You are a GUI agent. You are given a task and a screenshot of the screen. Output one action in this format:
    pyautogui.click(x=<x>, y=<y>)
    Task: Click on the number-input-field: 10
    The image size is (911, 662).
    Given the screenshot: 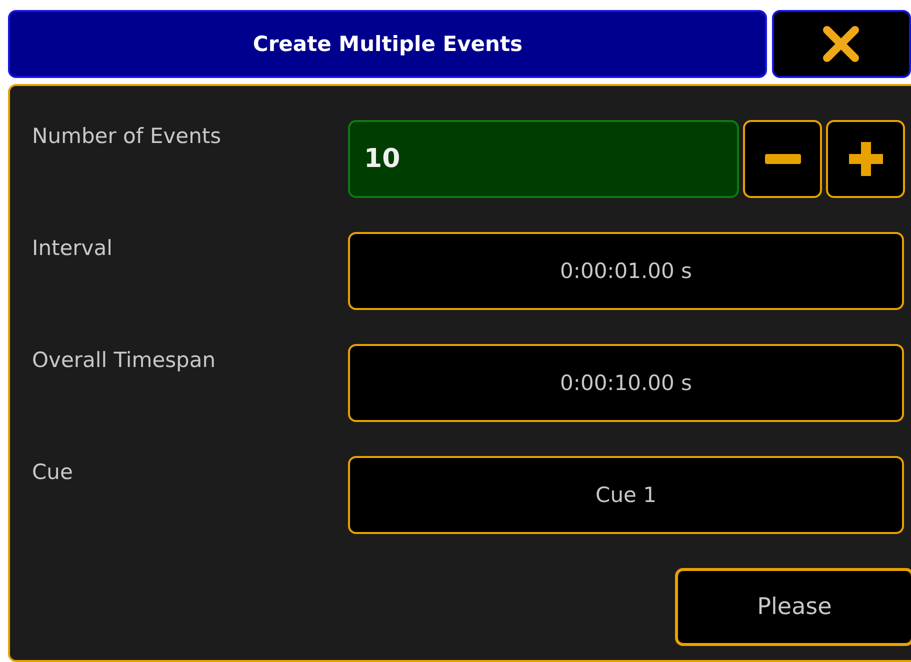 What is the action you would take?
    pyautogui.click(x=543, y=159)
    